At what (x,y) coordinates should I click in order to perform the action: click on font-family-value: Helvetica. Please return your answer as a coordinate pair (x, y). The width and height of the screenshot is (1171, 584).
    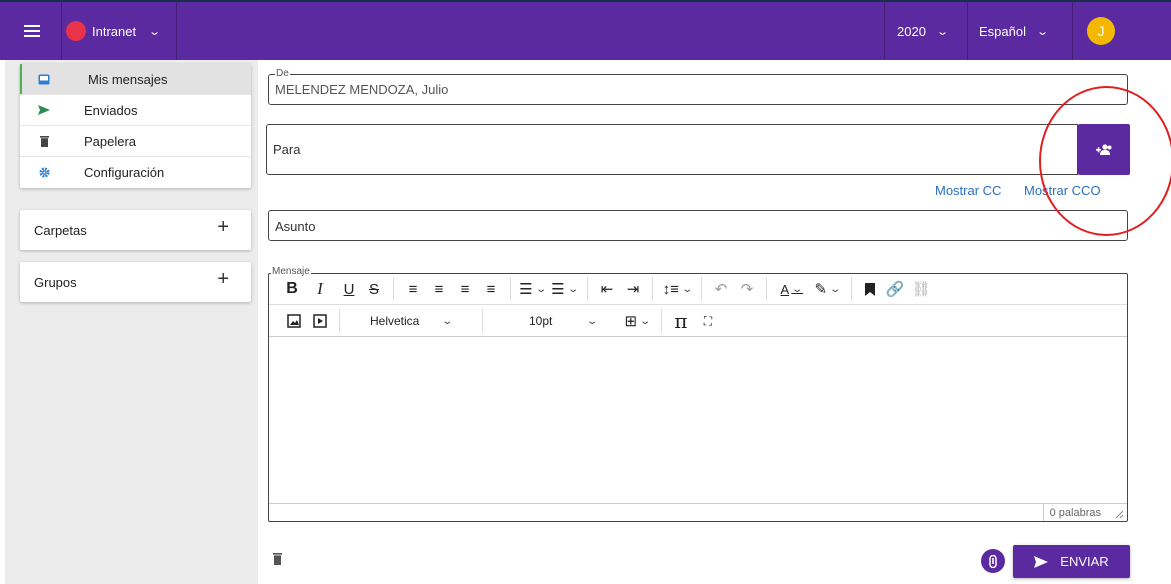
    Looking at the image, I should click on (395, 321).